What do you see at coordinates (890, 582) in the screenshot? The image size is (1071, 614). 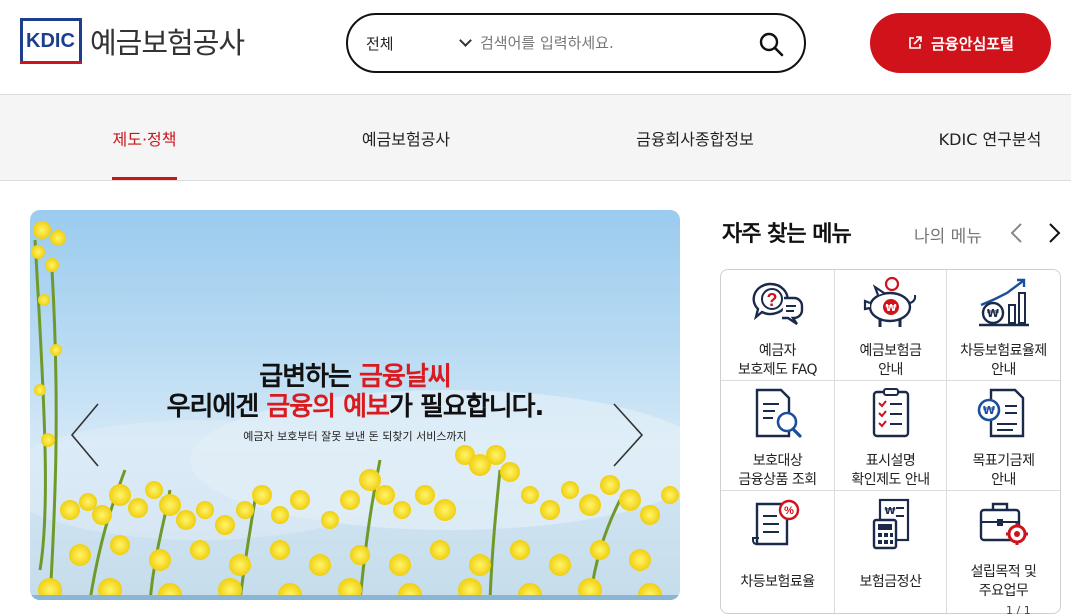 I see `favorite-item-label: 보험금정산` at bounding box center [890, 582].